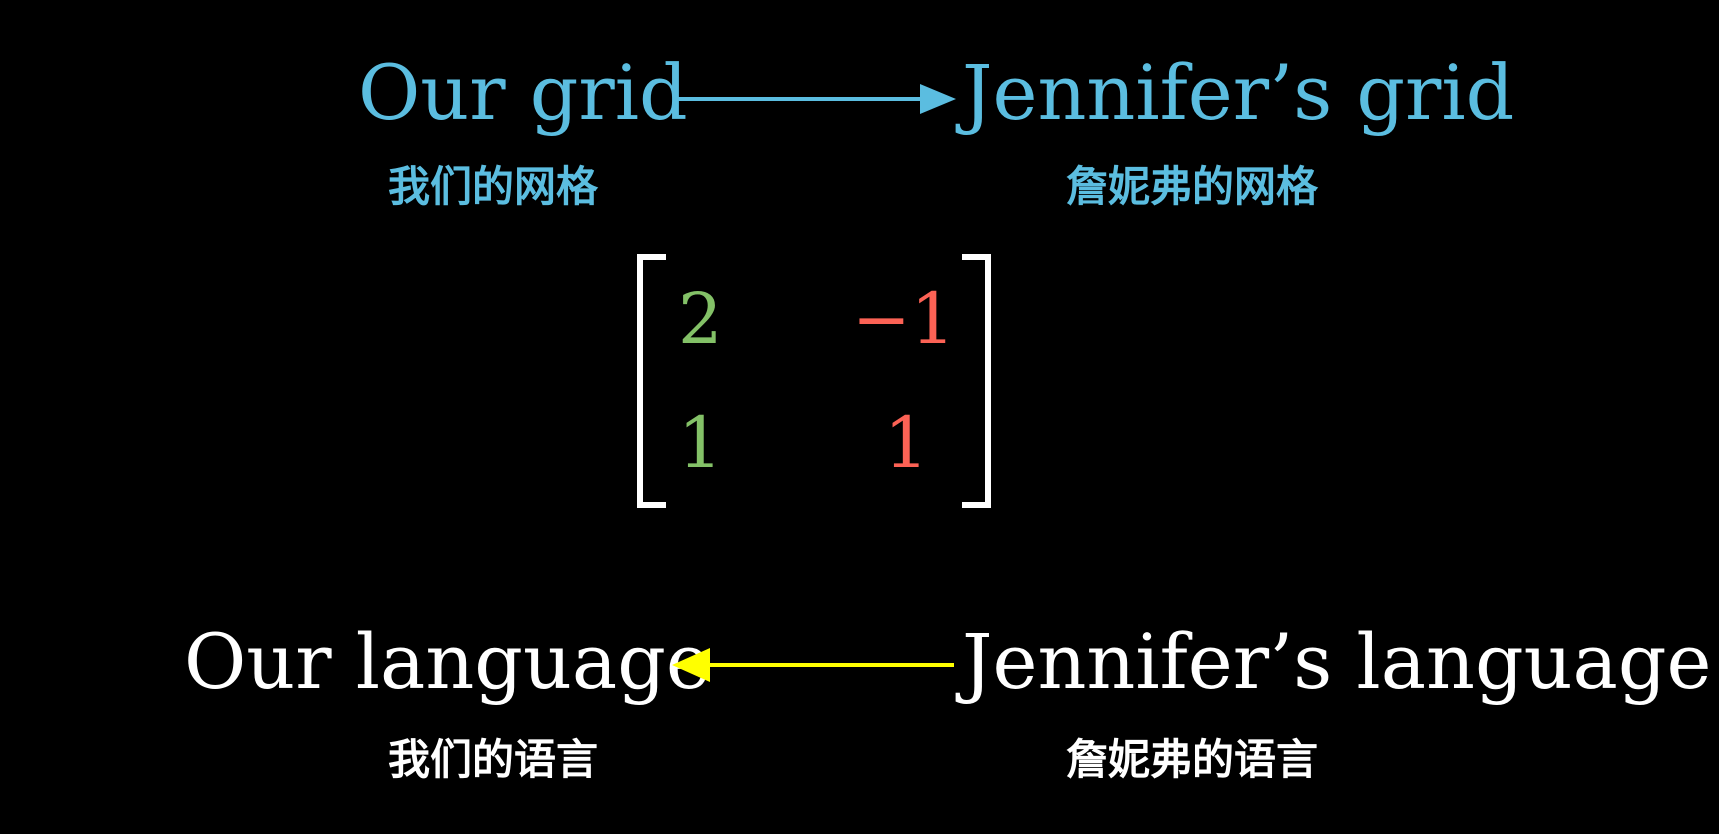 Image resolution: width=1719 pixels, height=834 pixels. I want to click on matrix-entry-r1c1: 2, so click(700, 319).